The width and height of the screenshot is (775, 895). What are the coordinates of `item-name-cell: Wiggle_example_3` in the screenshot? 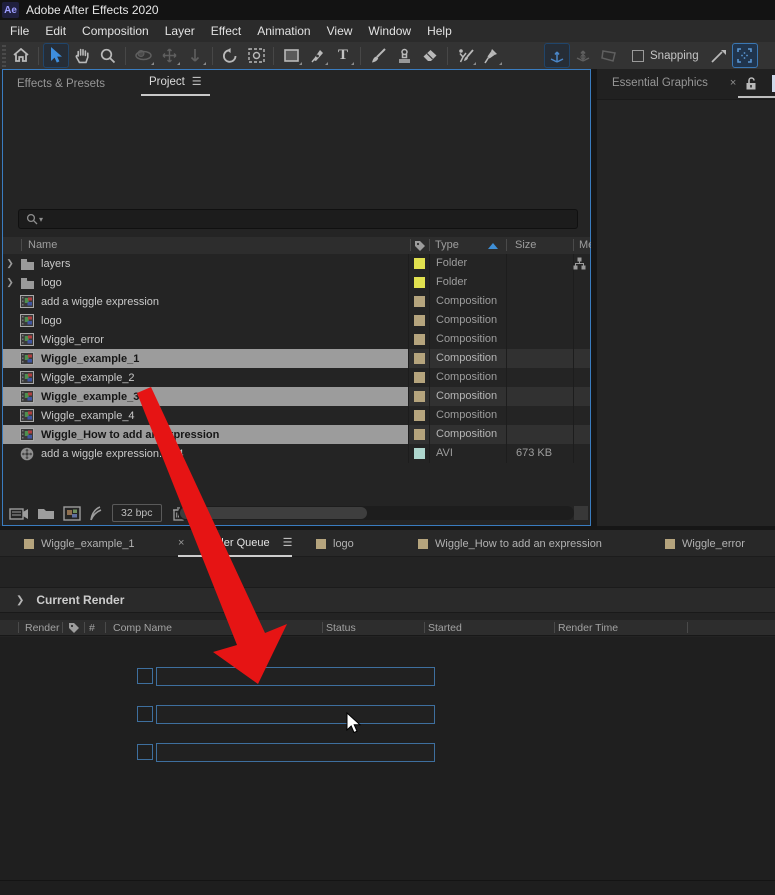 It's located at (205, 396).